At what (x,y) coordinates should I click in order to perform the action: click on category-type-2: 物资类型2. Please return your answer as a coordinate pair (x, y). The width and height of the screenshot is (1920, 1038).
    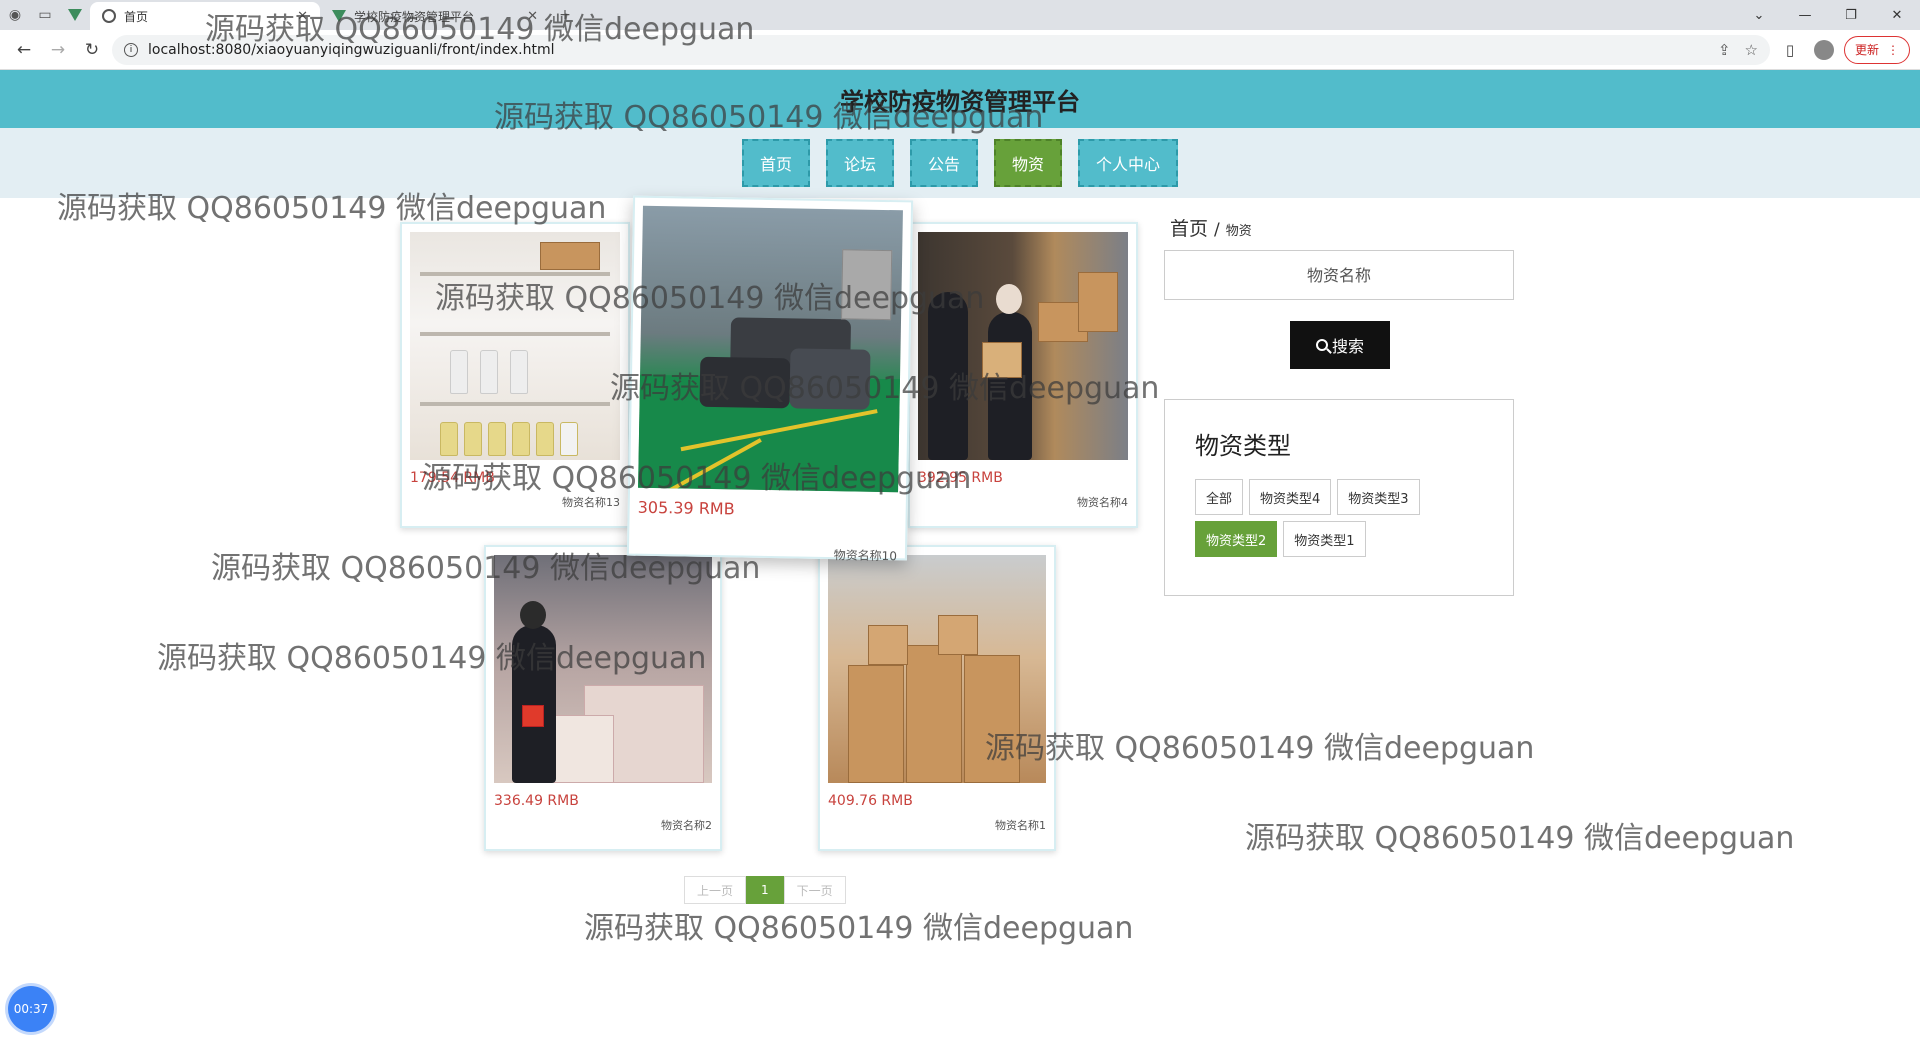
    Looking at the image, I should click on (1236, 539).